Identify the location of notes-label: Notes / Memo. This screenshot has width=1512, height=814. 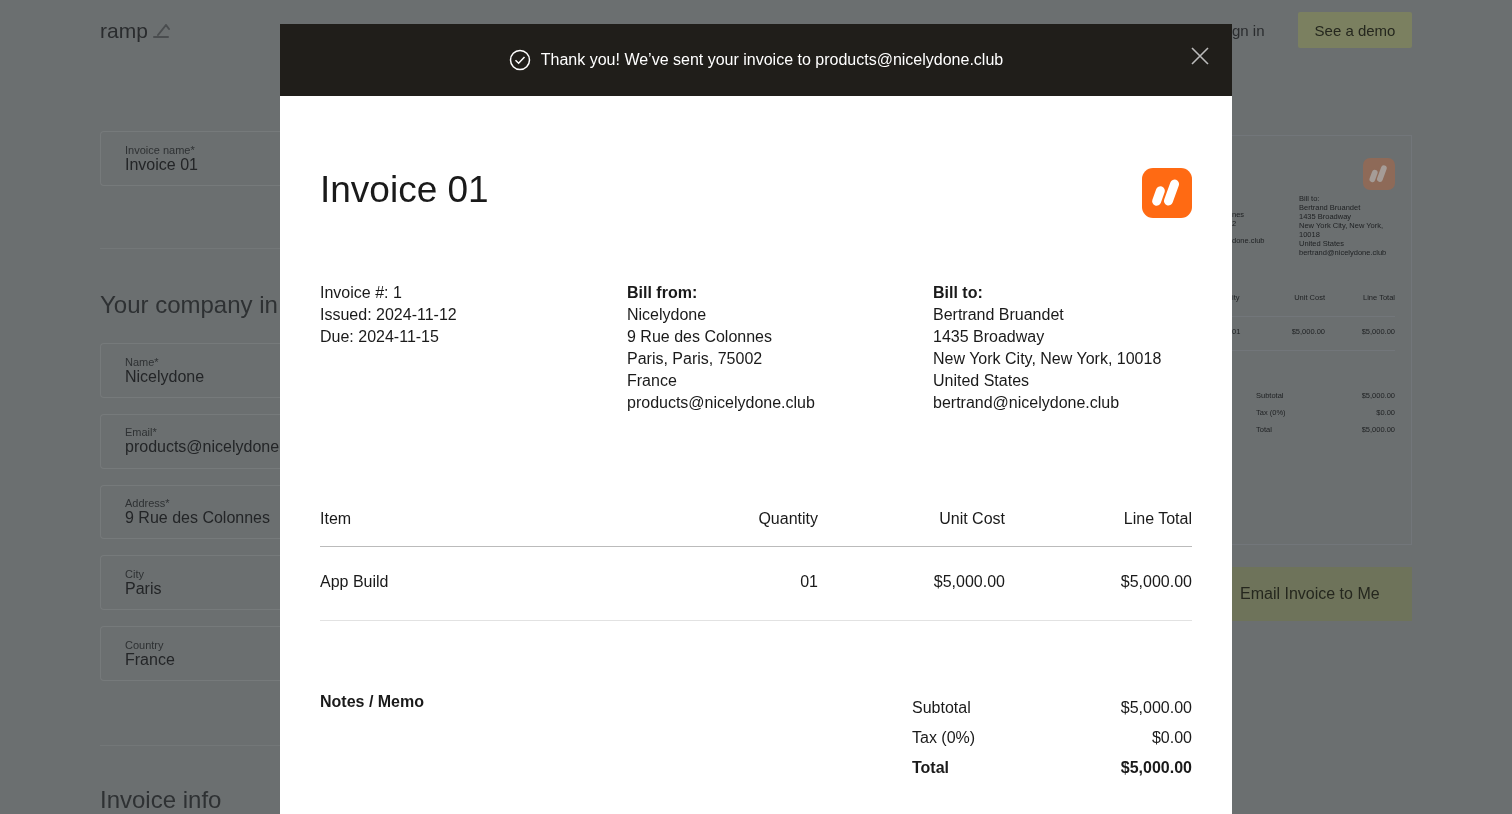
(372, 702).